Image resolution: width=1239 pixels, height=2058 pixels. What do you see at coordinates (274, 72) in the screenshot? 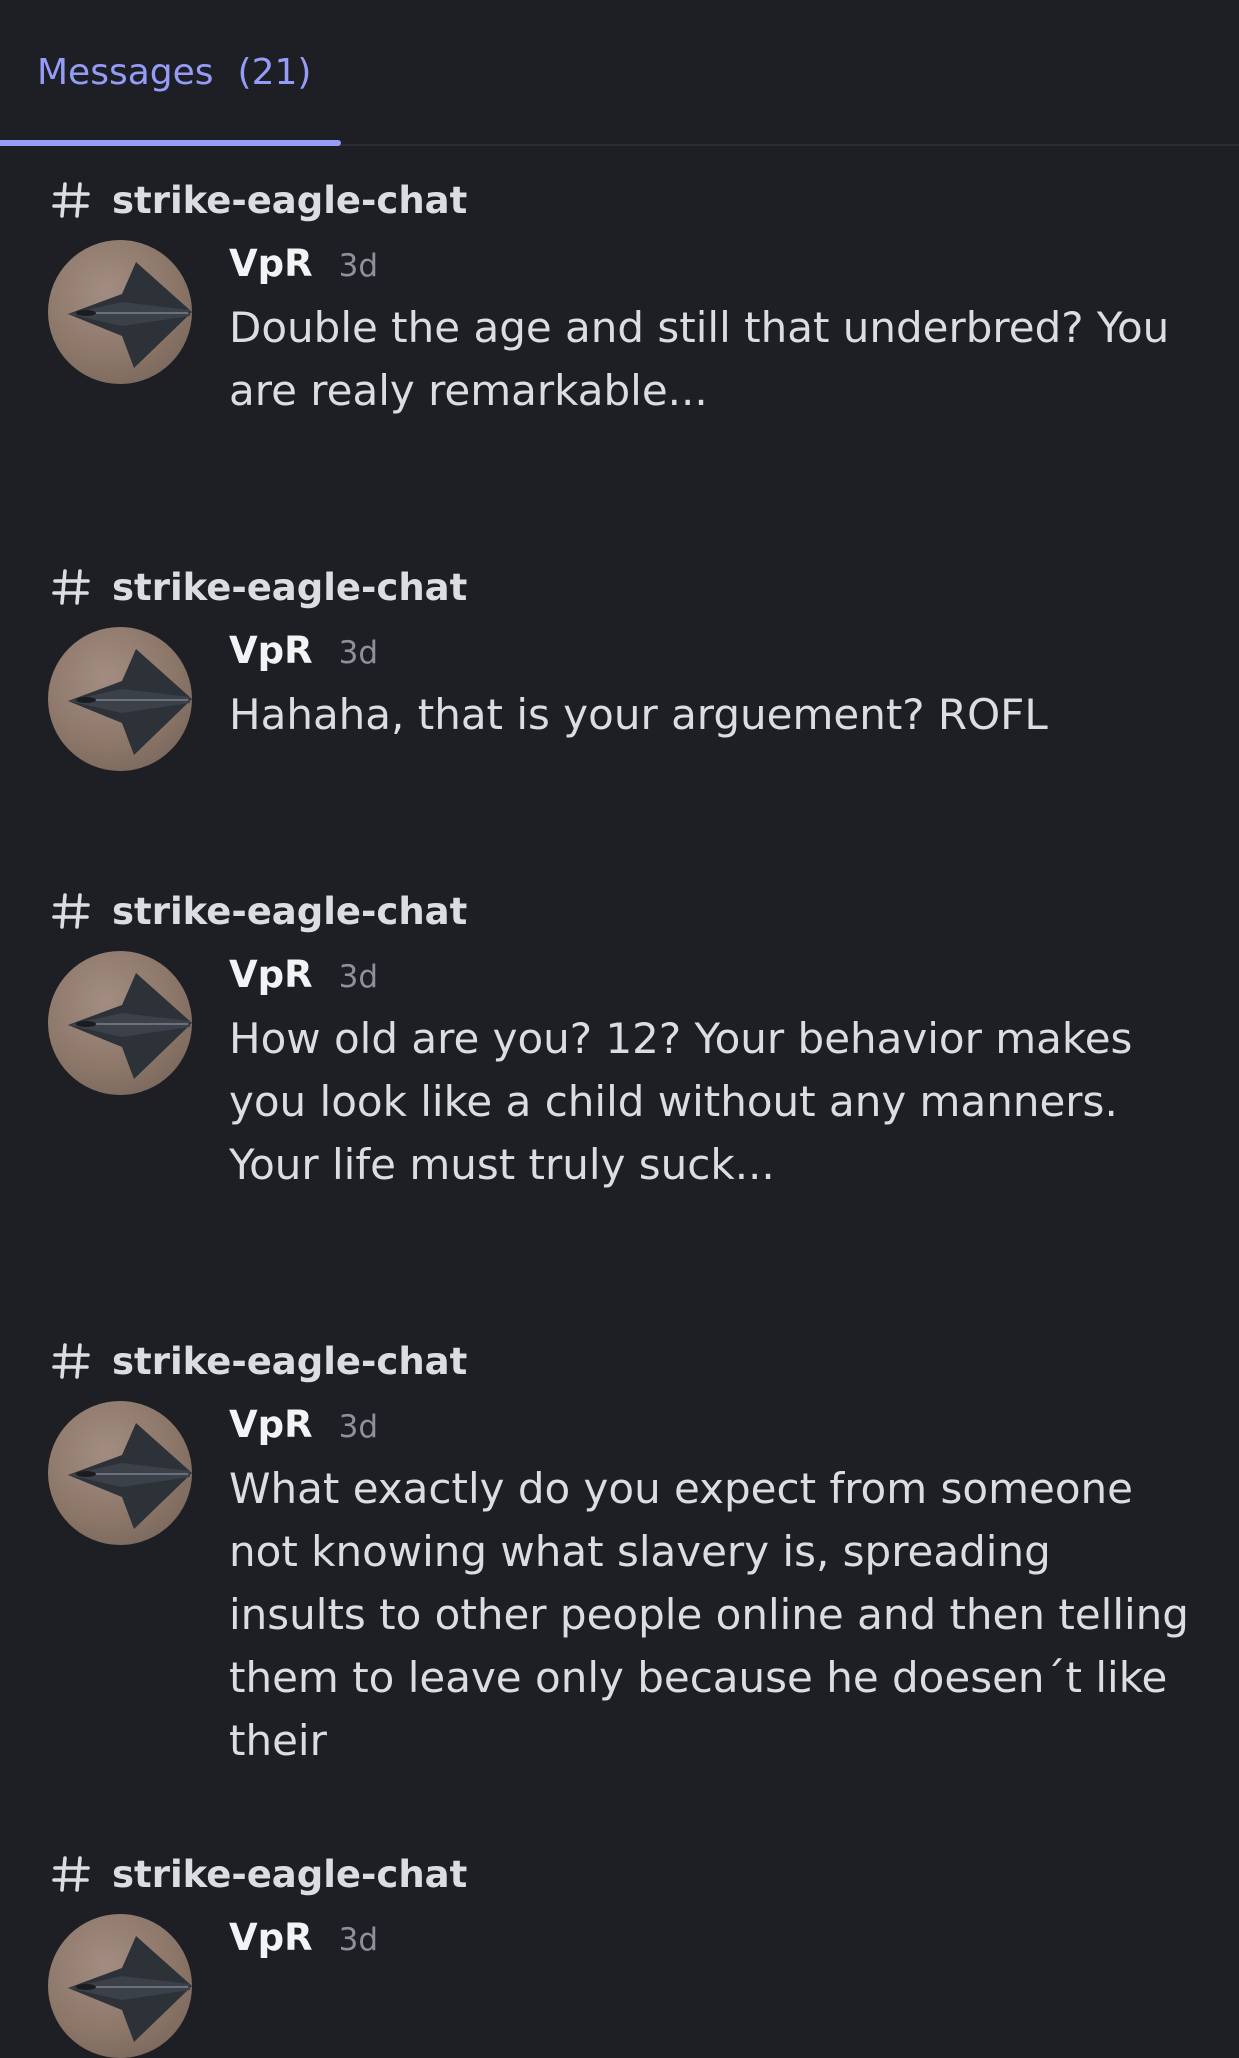
I see `tab-messages-count: (21)` at bounding box center [274, 72].